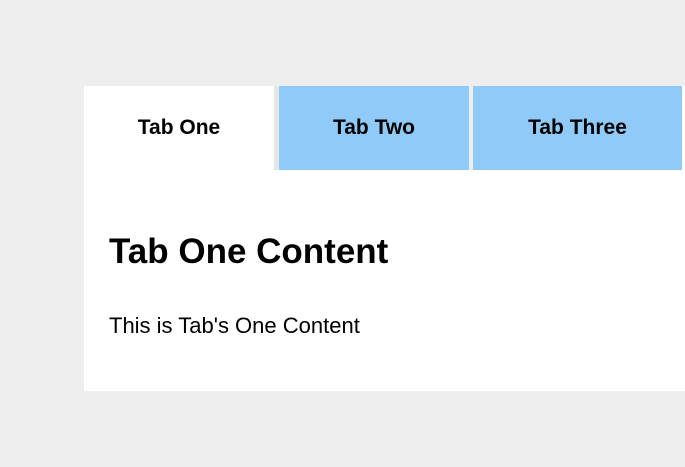  I want to click on panel-text: This is Tab's One Content, so click(234, 325).